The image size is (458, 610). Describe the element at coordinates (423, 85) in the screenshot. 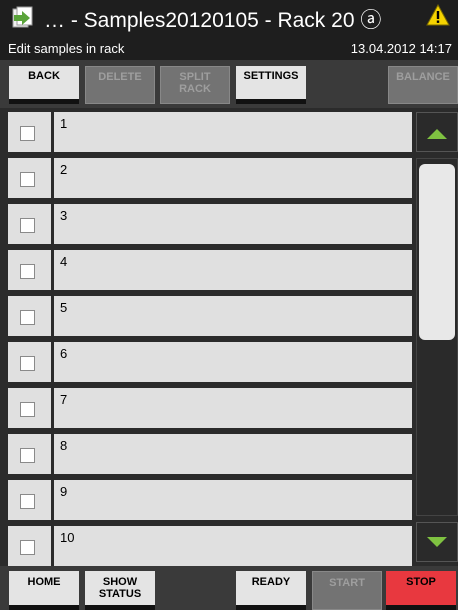

I see `balance-button: BALANCE` at that location.